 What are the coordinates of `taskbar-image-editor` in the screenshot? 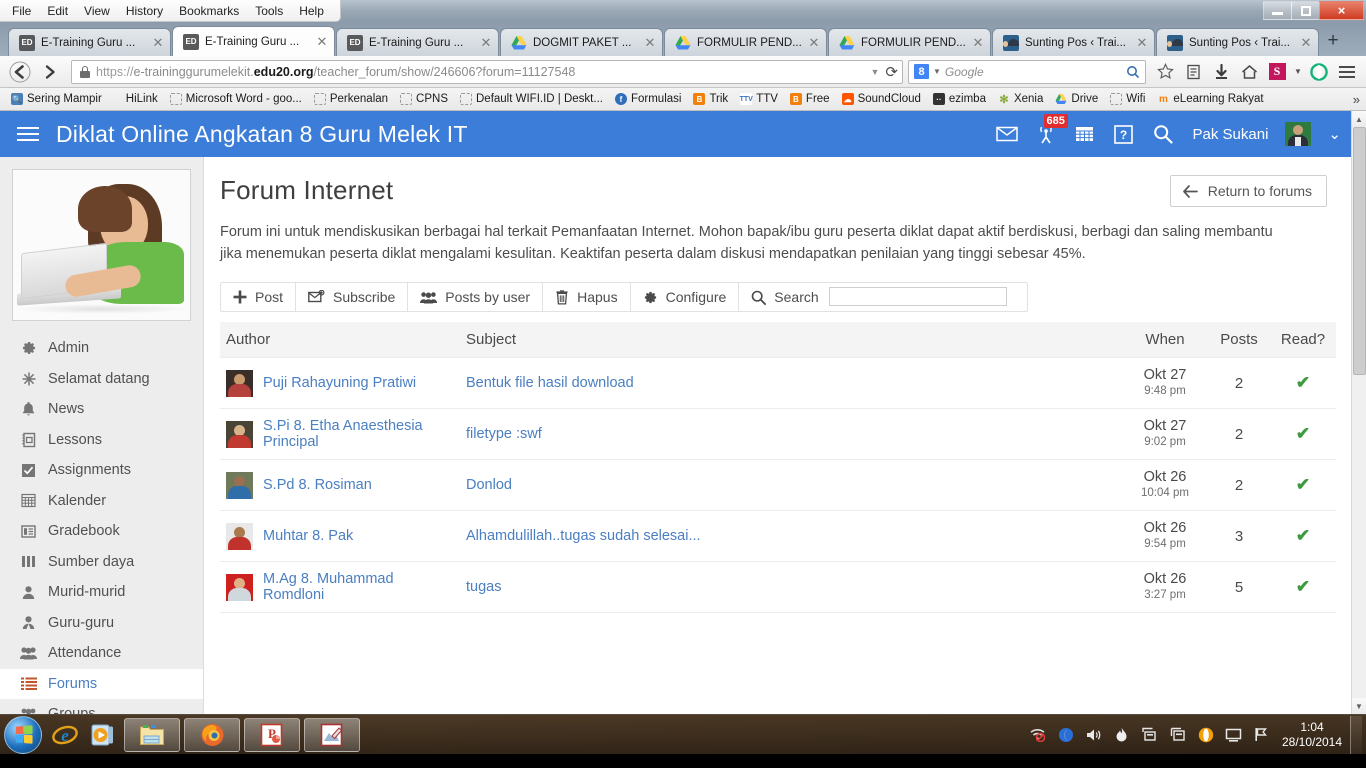 It's located at (332, 734).